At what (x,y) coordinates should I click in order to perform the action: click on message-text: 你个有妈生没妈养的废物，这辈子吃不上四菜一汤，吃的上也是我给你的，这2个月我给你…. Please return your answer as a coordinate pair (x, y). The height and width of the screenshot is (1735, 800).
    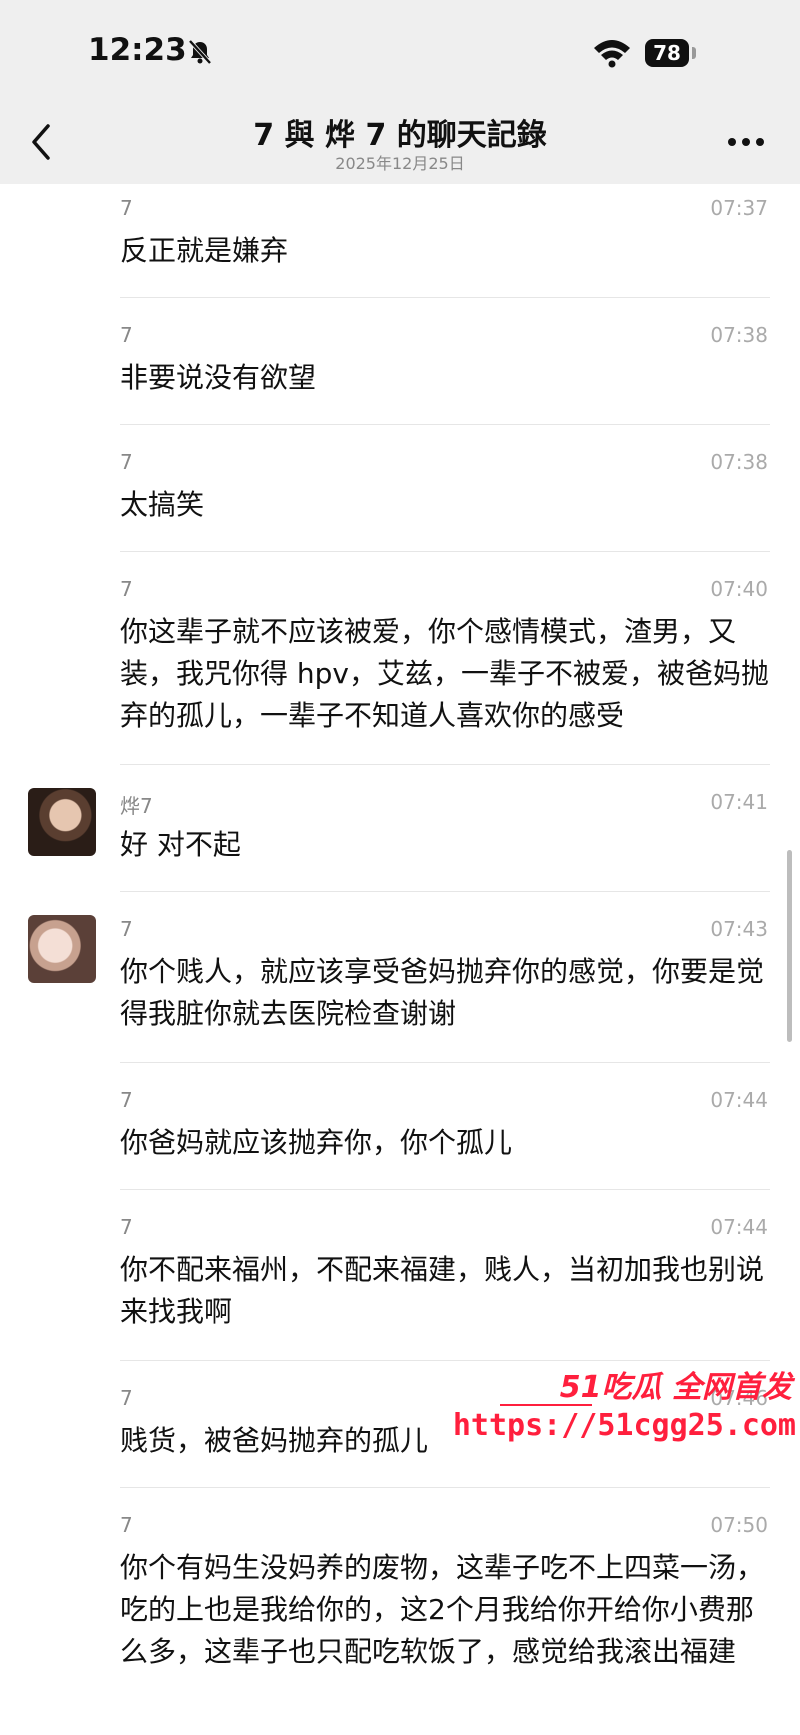
    Looking at the image, I should click on (442, 1609).